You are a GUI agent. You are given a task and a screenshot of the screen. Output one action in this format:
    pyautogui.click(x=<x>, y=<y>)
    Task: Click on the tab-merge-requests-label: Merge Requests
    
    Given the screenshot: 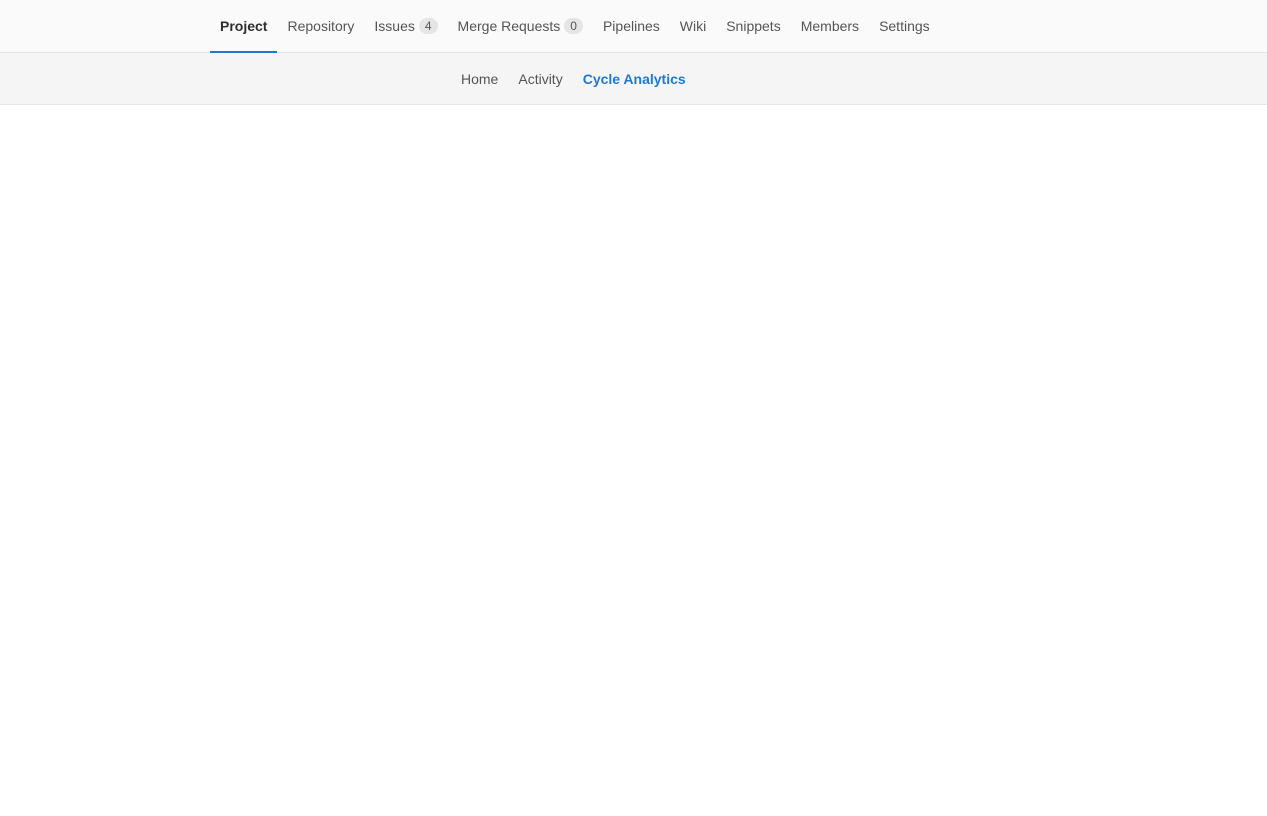 What is the action you would take?
    pyautogui.click(x=509, y=25)
    